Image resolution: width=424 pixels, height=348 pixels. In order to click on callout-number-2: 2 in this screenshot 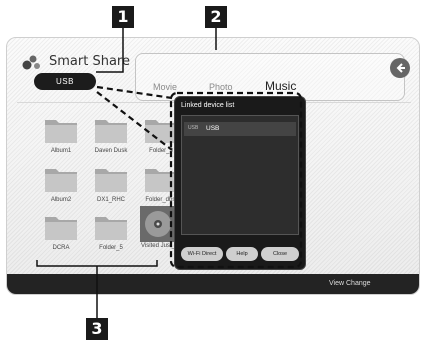, I will do `click(216, 16)`.